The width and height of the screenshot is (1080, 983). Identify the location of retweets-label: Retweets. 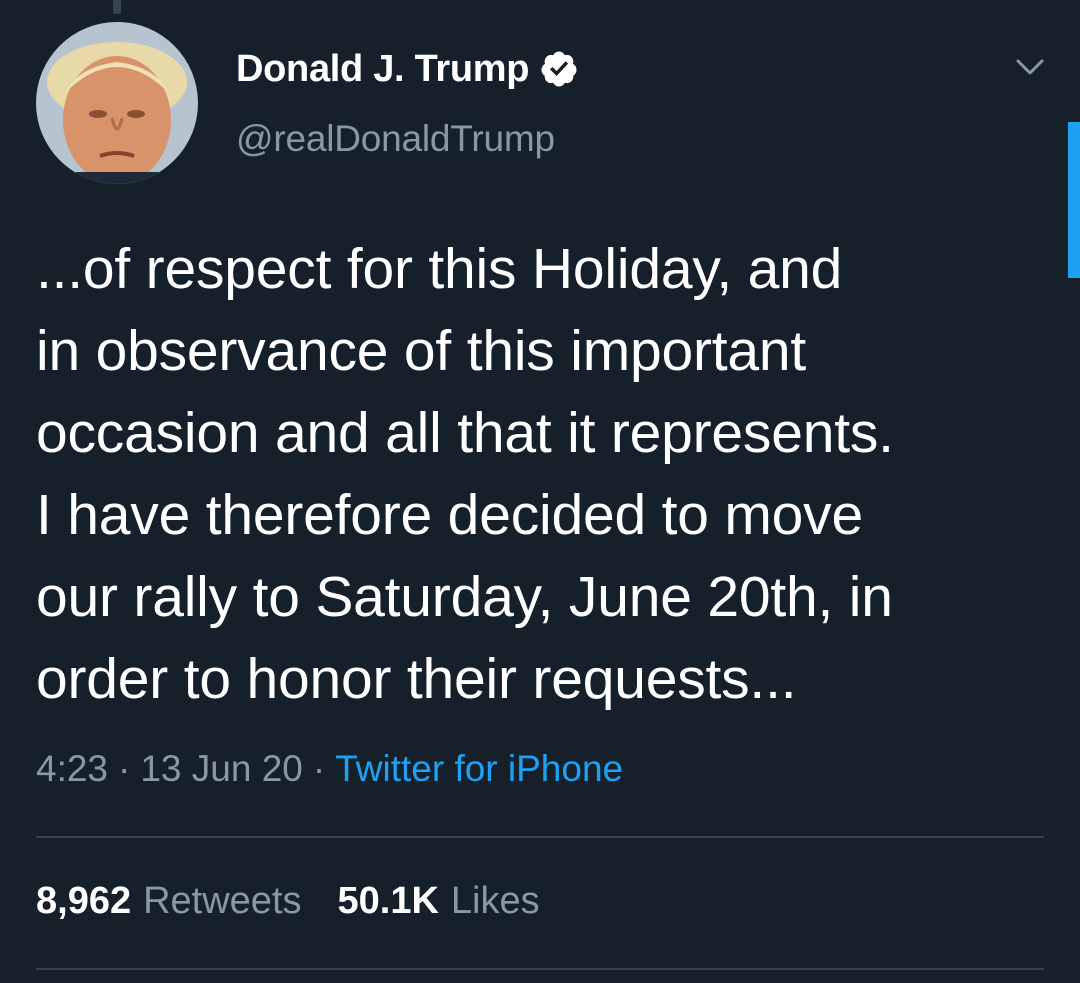
(222, 901).